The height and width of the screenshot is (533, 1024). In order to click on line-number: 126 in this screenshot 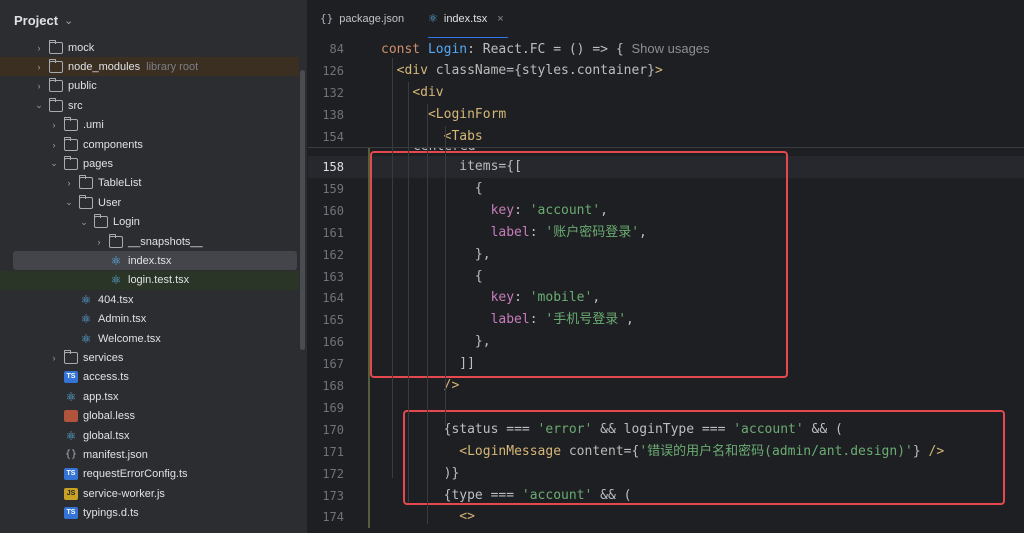, I will do `click(333, 71)`.